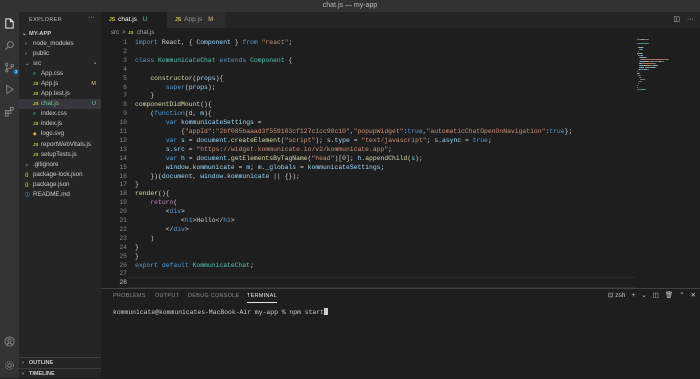  Describe the element at coordinates (114, 265) in the screenshot. I see `line-number: 26` at that location.